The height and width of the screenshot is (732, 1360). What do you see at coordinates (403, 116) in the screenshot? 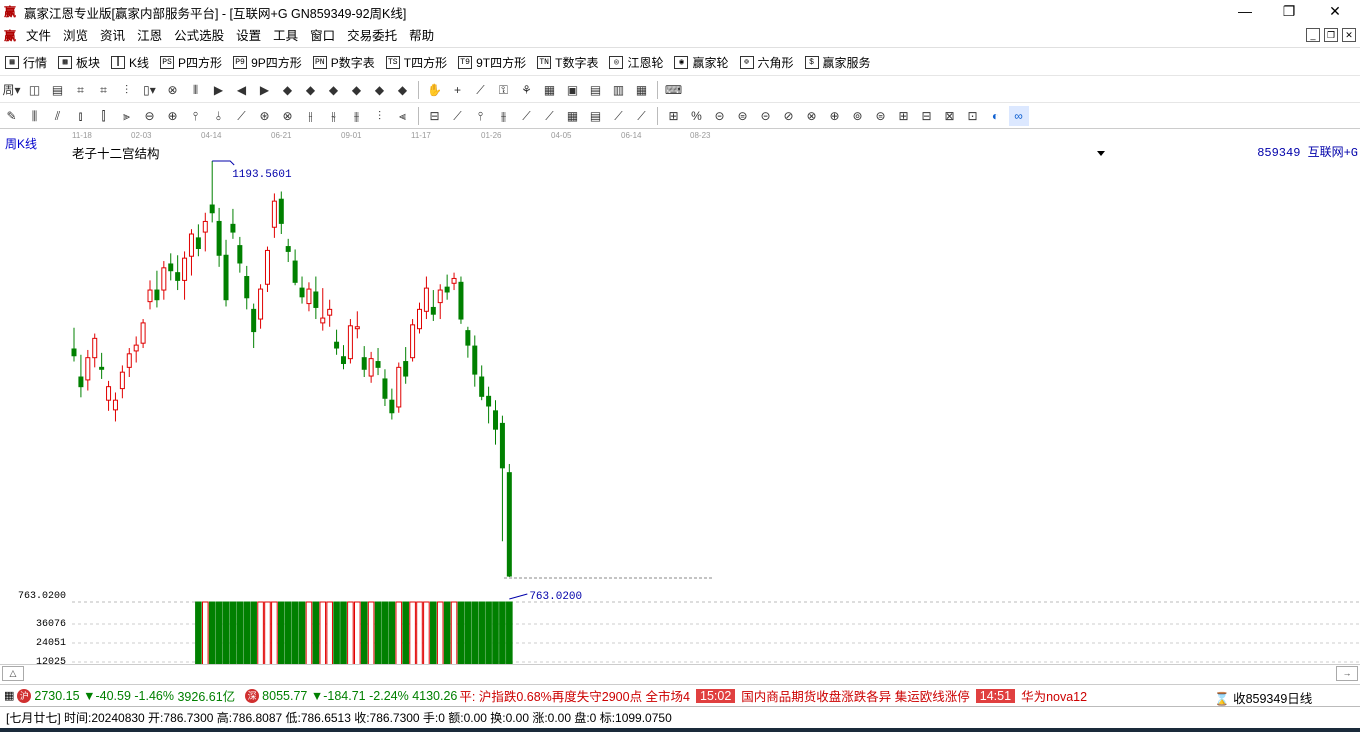
I see `draw-tool-icon-17: ⫷` at bounding box center [403, 116].